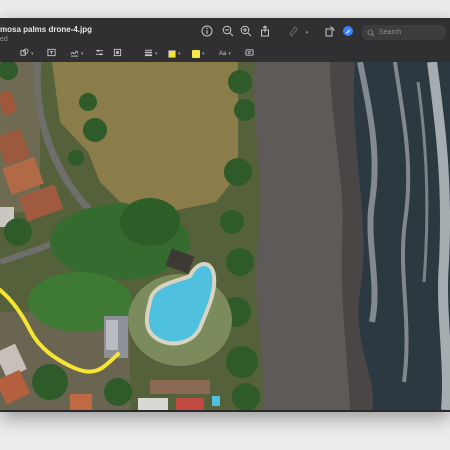  I want to click on description-icon, so click(249, 53).